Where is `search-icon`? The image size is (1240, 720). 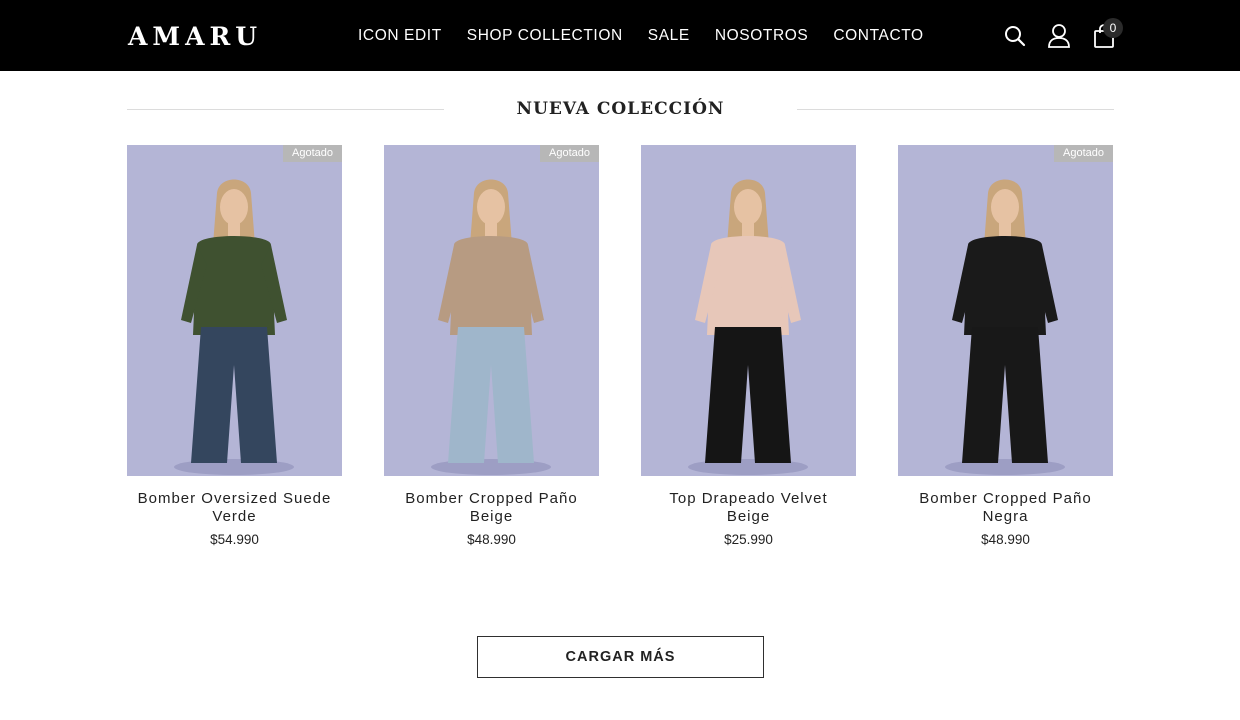
search-icon is located at coordinates (1016, 36).